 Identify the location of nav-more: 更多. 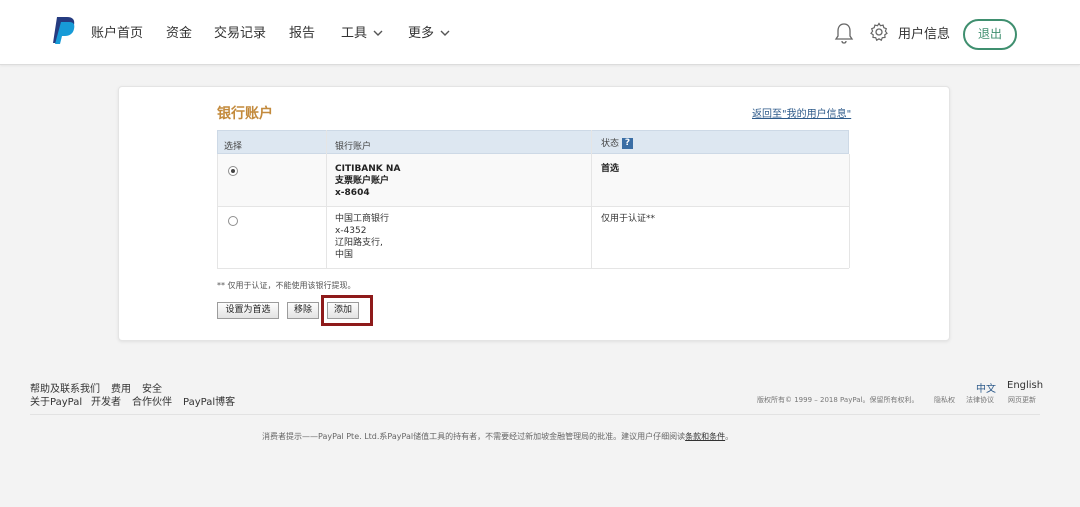
(429, 31).